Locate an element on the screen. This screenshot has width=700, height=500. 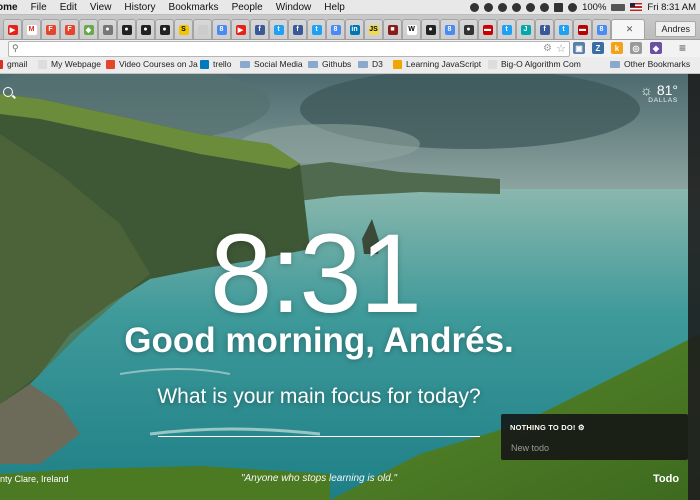
cloud-tray-icon is located at coordinates (517, 7).